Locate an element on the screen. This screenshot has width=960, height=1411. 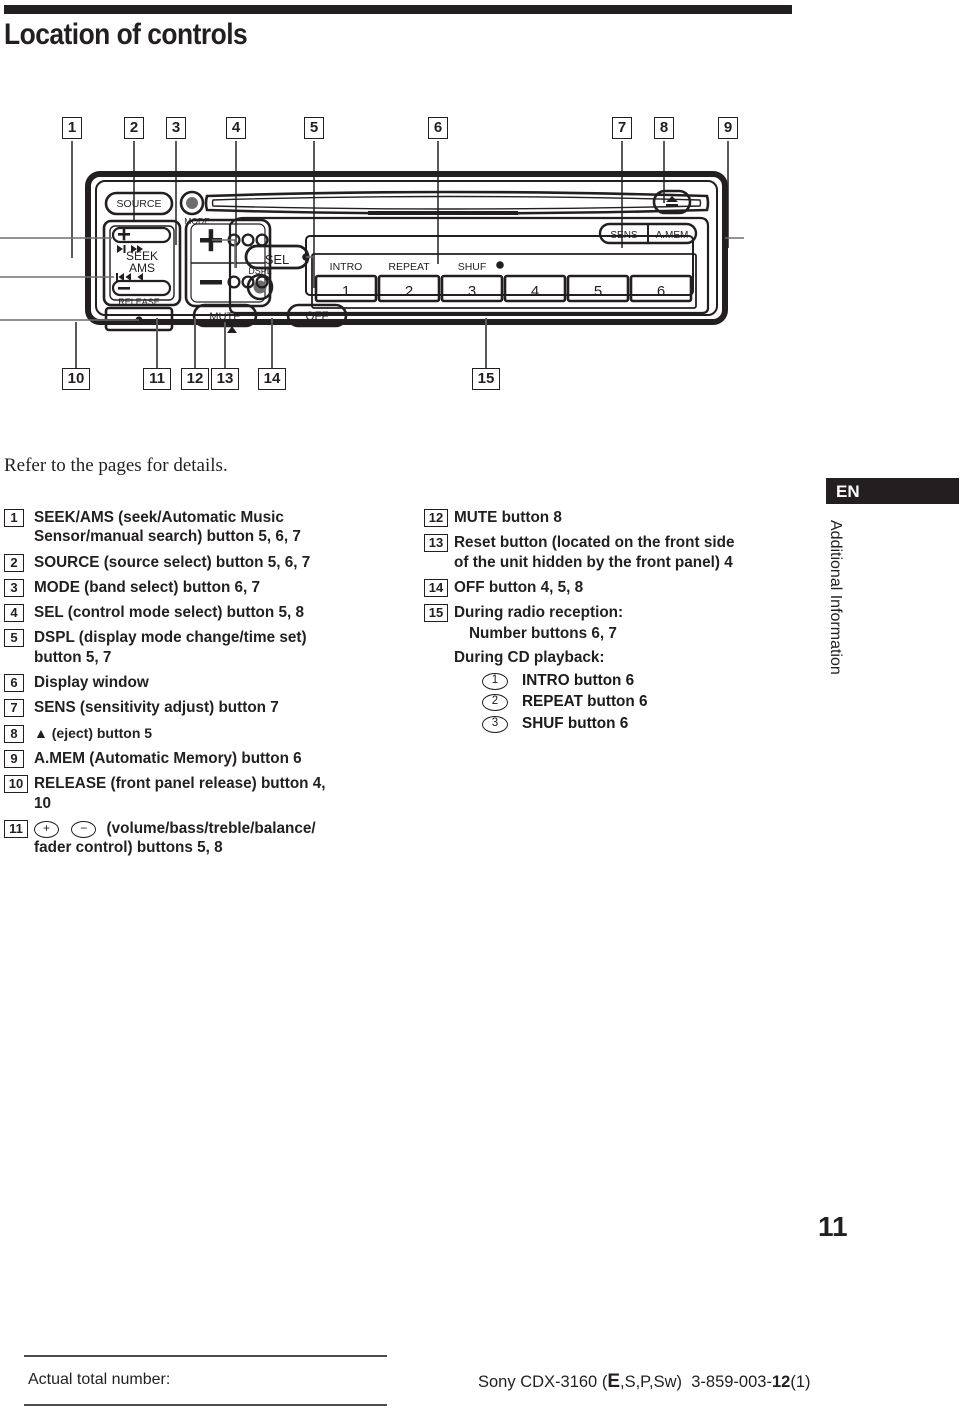
cd-item-repeat-label: REPEAT button 6 is located at coordinates (585, 702).